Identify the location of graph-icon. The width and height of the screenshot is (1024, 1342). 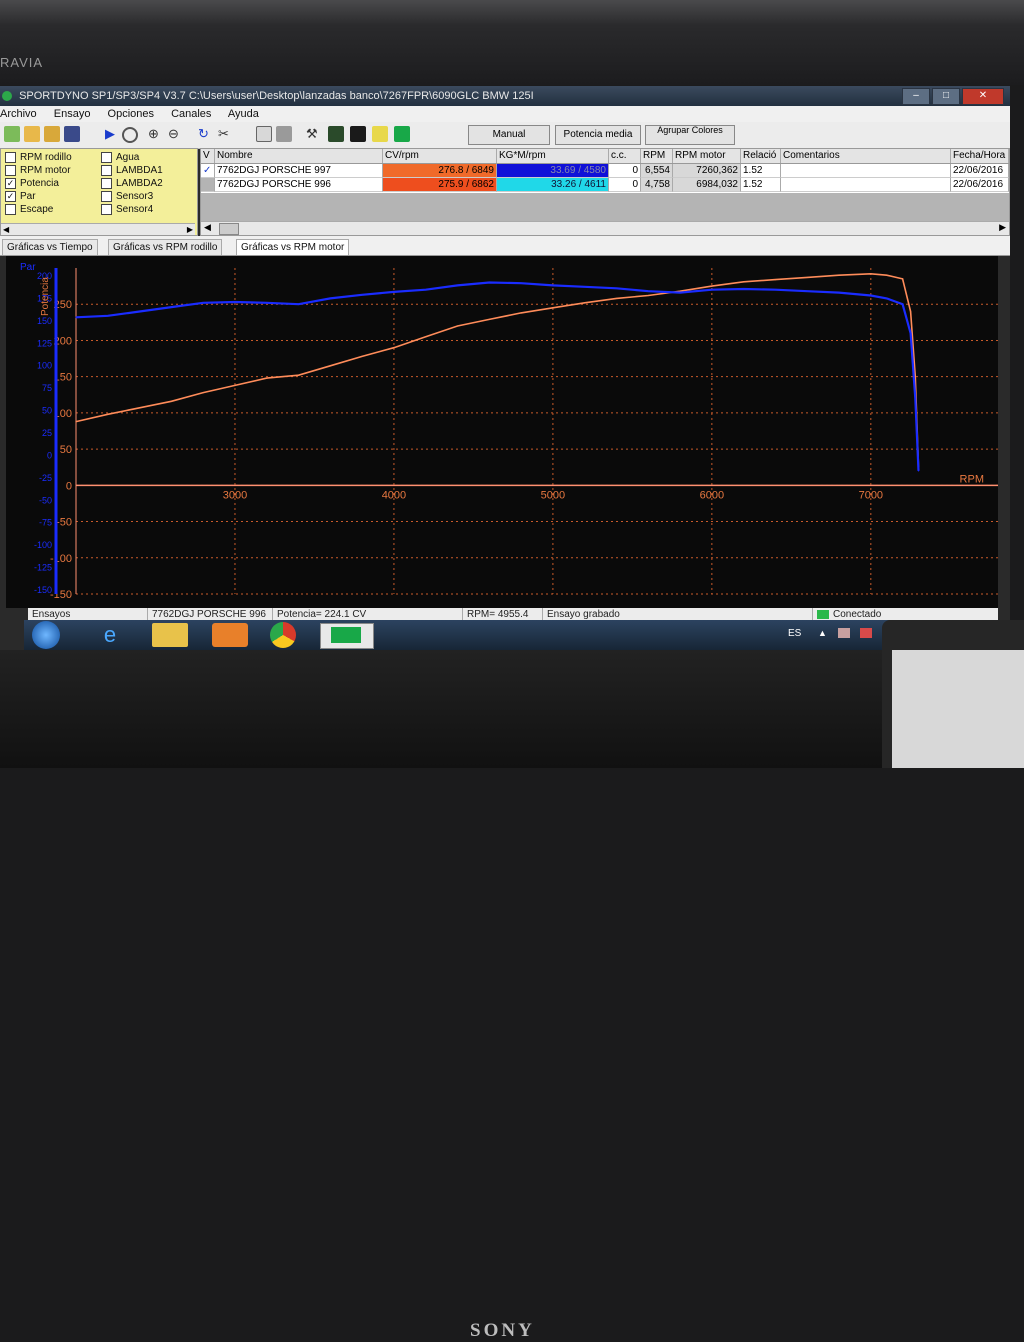
(336, 134).